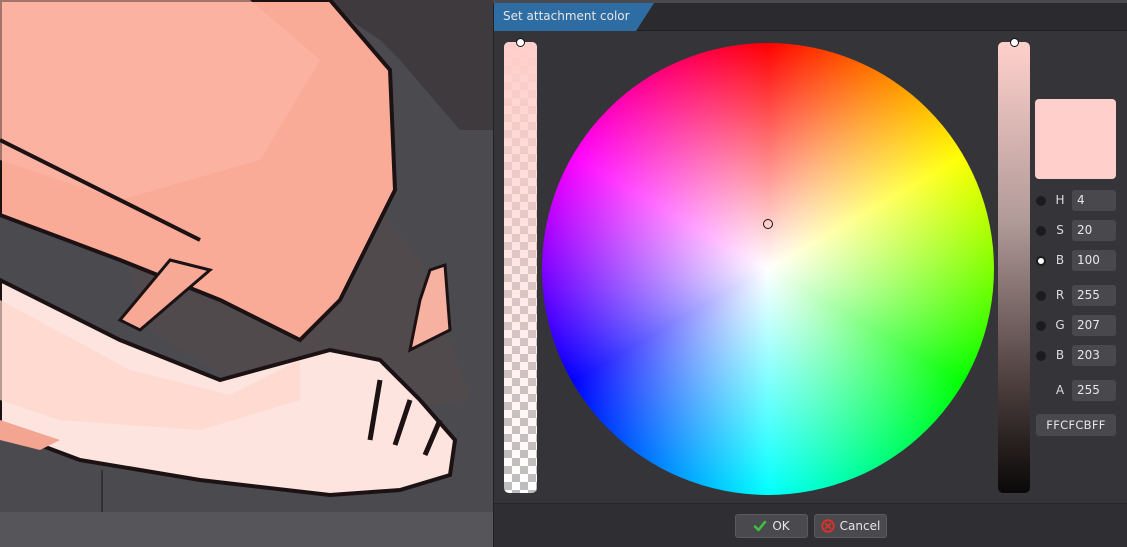 This screenshot has height=547, width=1127. Describe the element at coordinates (781, 526) in the screenshot. I see `ok-button-label: OK` at that location.